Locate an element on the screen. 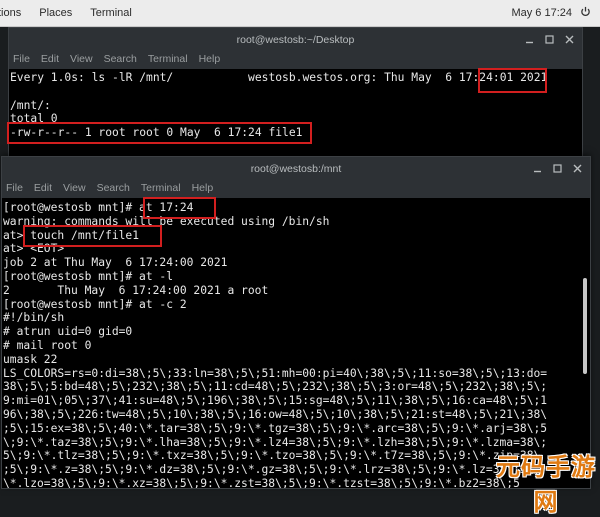 This screenshot has width=600, height=517. terminal-line: # atrun uid=0 gid=0 is located at coordinates (68, 332).